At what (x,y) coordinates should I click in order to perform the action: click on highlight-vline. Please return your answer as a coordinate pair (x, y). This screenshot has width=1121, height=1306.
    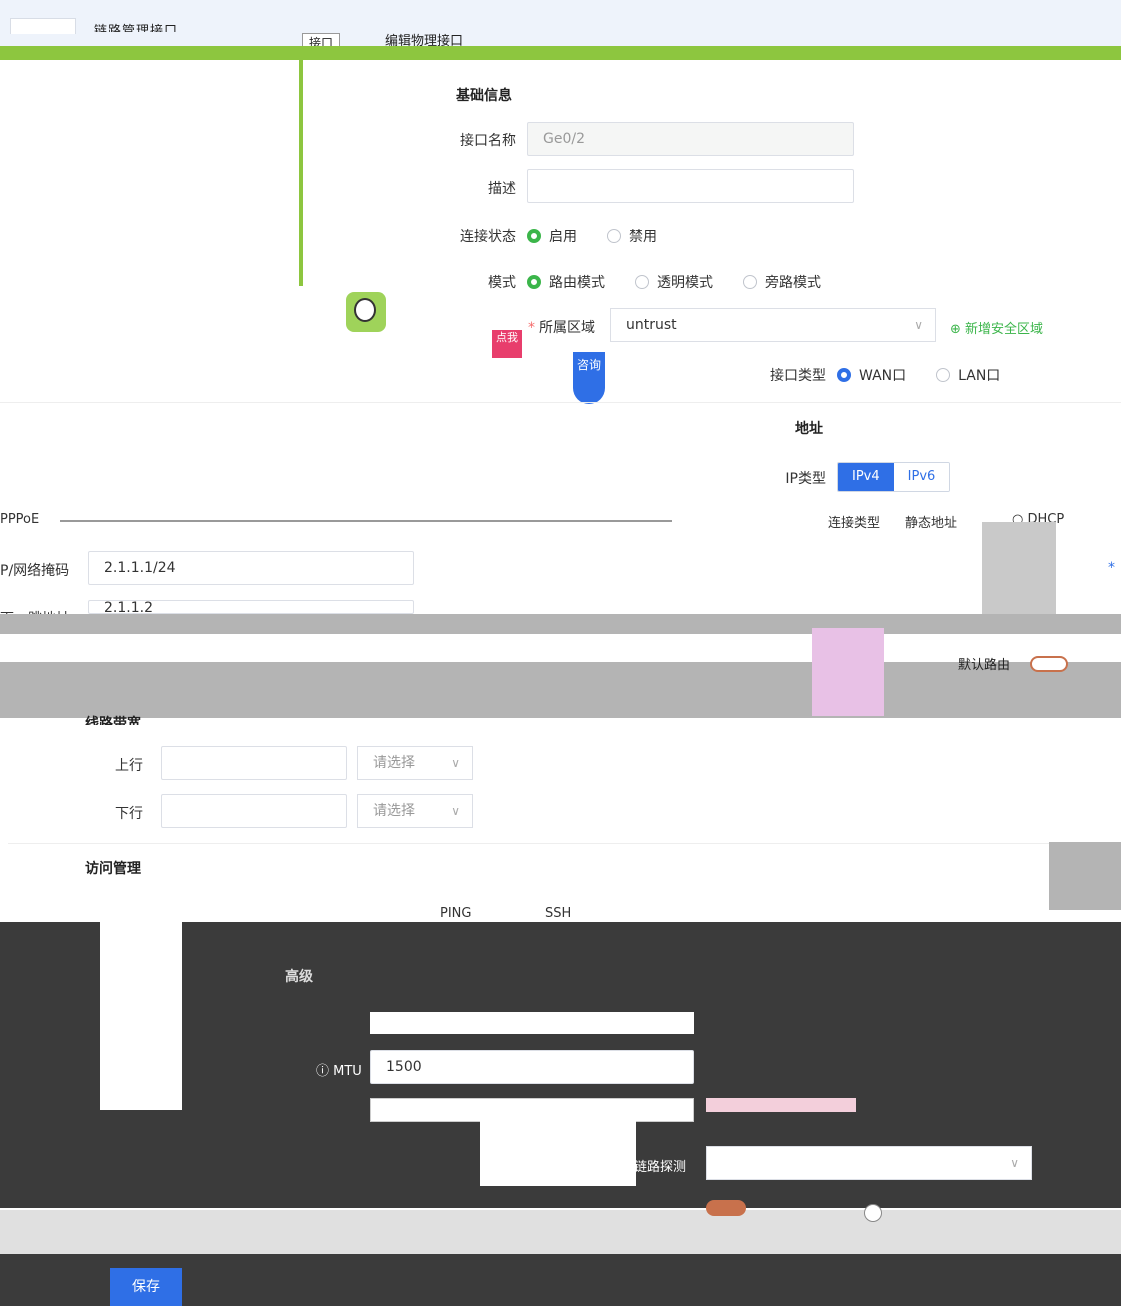
    Looking at the image, I should click on (301, 166).